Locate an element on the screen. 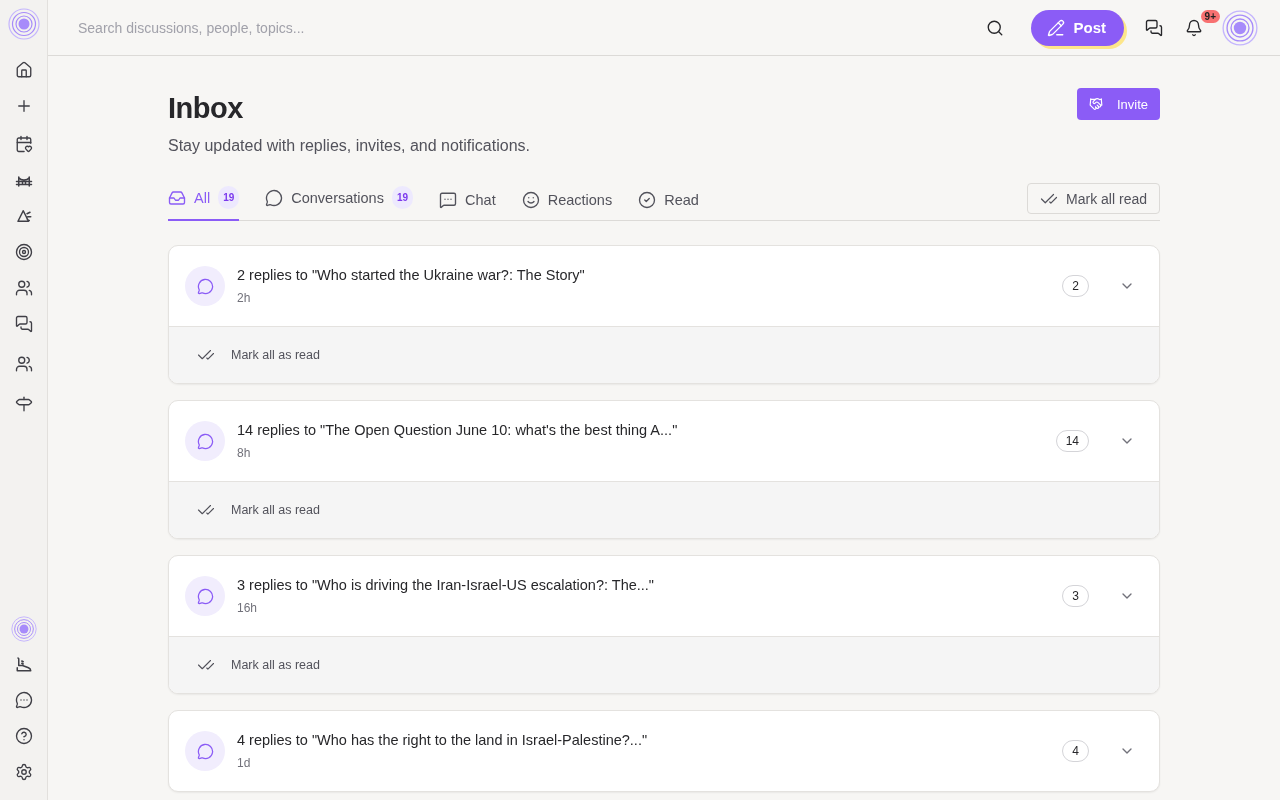 This screenshot has height=800, width=1280. chat-icon is located at coordinates (448, 200).